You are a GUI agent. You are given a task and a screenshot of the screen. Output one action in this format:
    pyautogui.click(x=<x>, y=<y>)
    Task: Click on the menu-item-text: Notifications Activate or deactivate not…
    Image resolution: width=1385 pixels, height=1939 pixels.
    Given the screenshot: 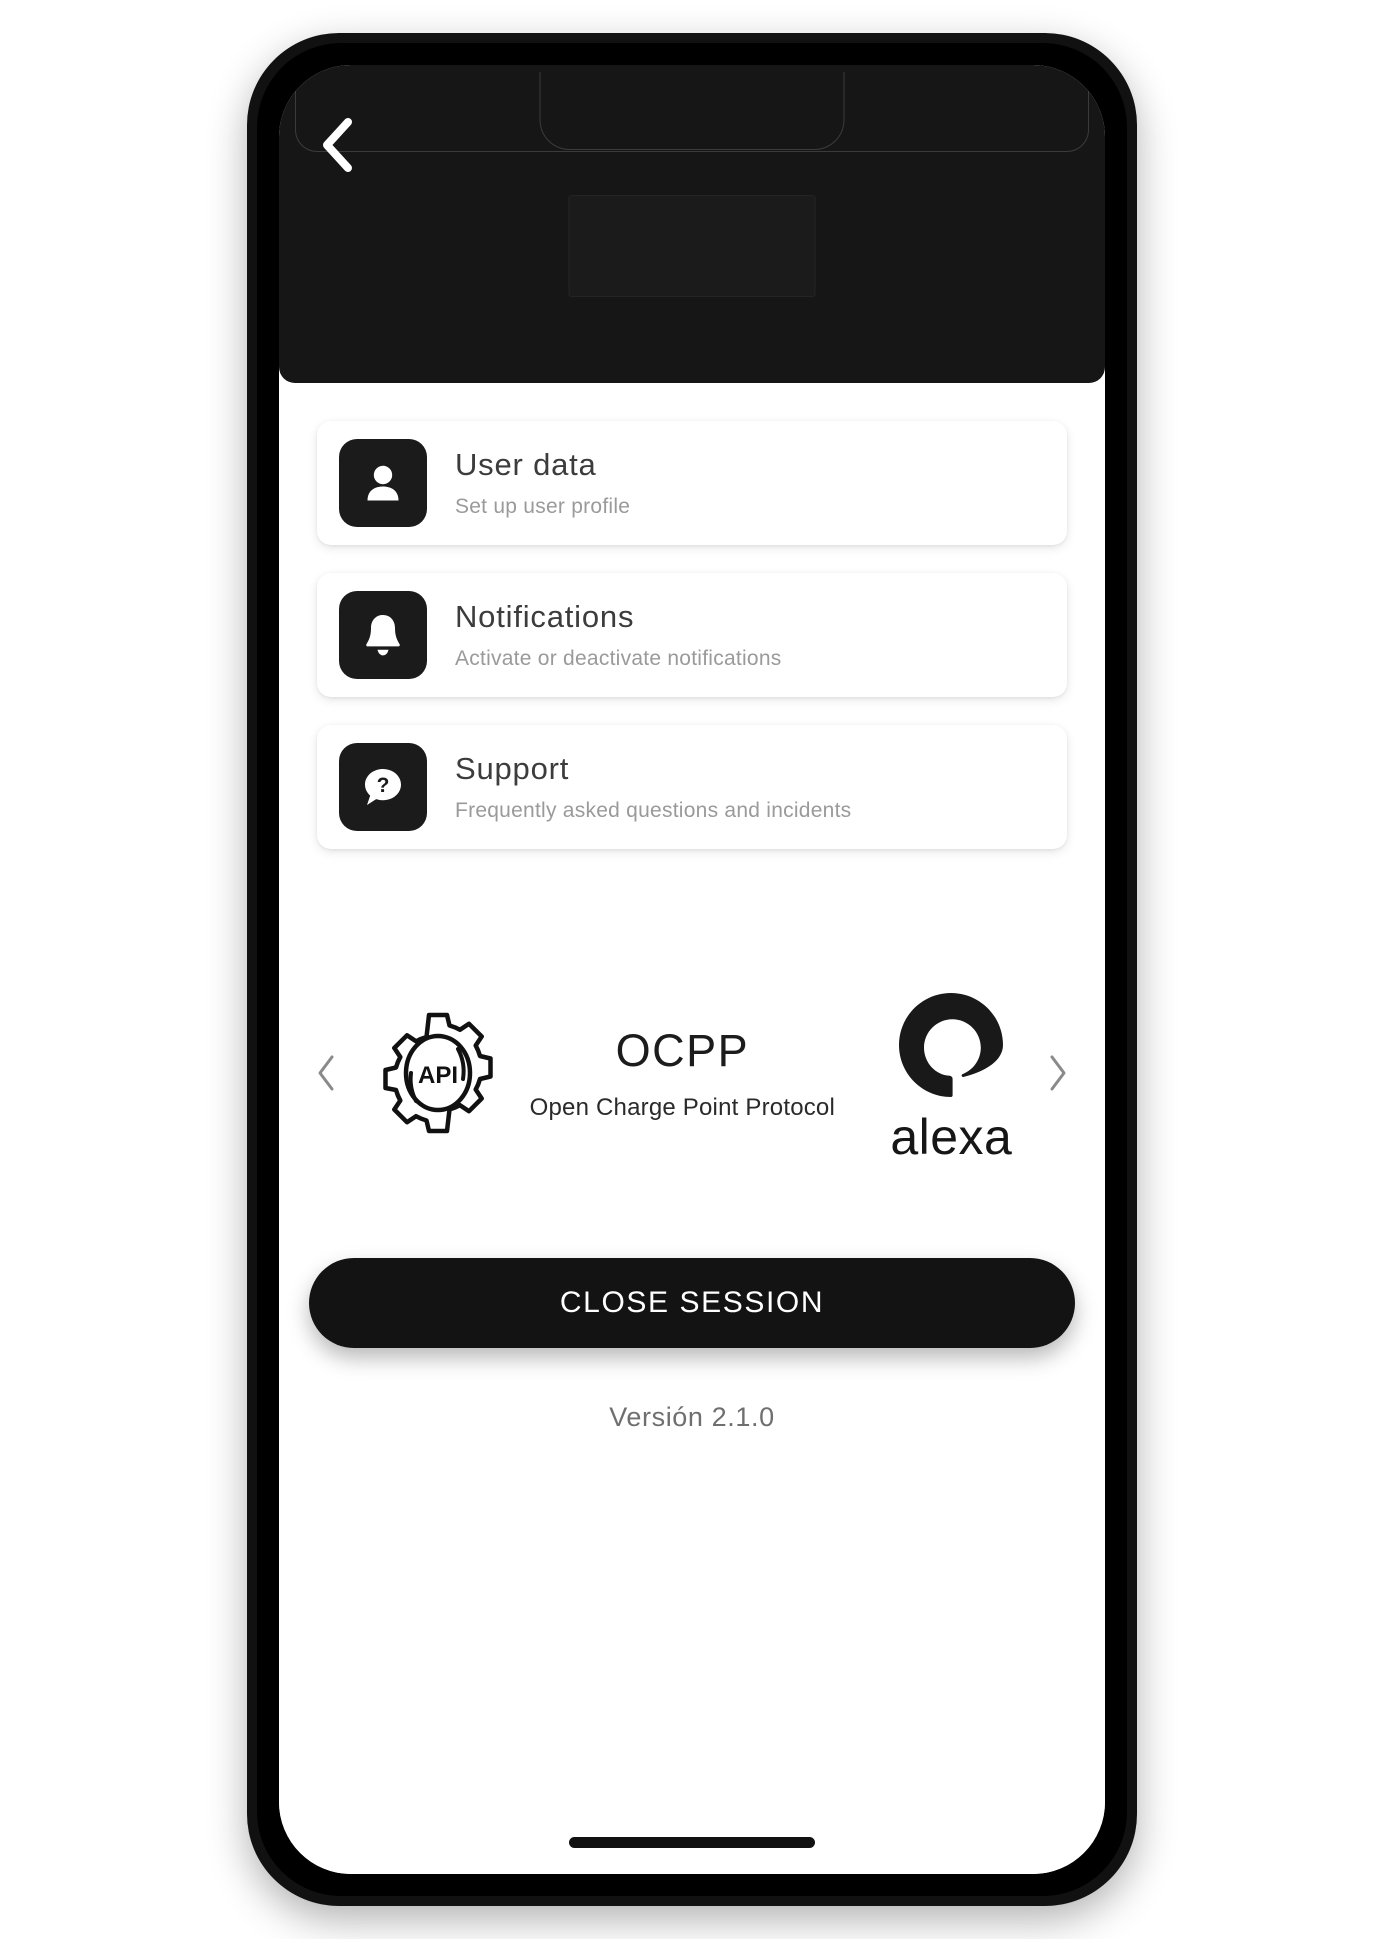 What is the action you would take?
    pyautogui.click(x=618, y=635)
    